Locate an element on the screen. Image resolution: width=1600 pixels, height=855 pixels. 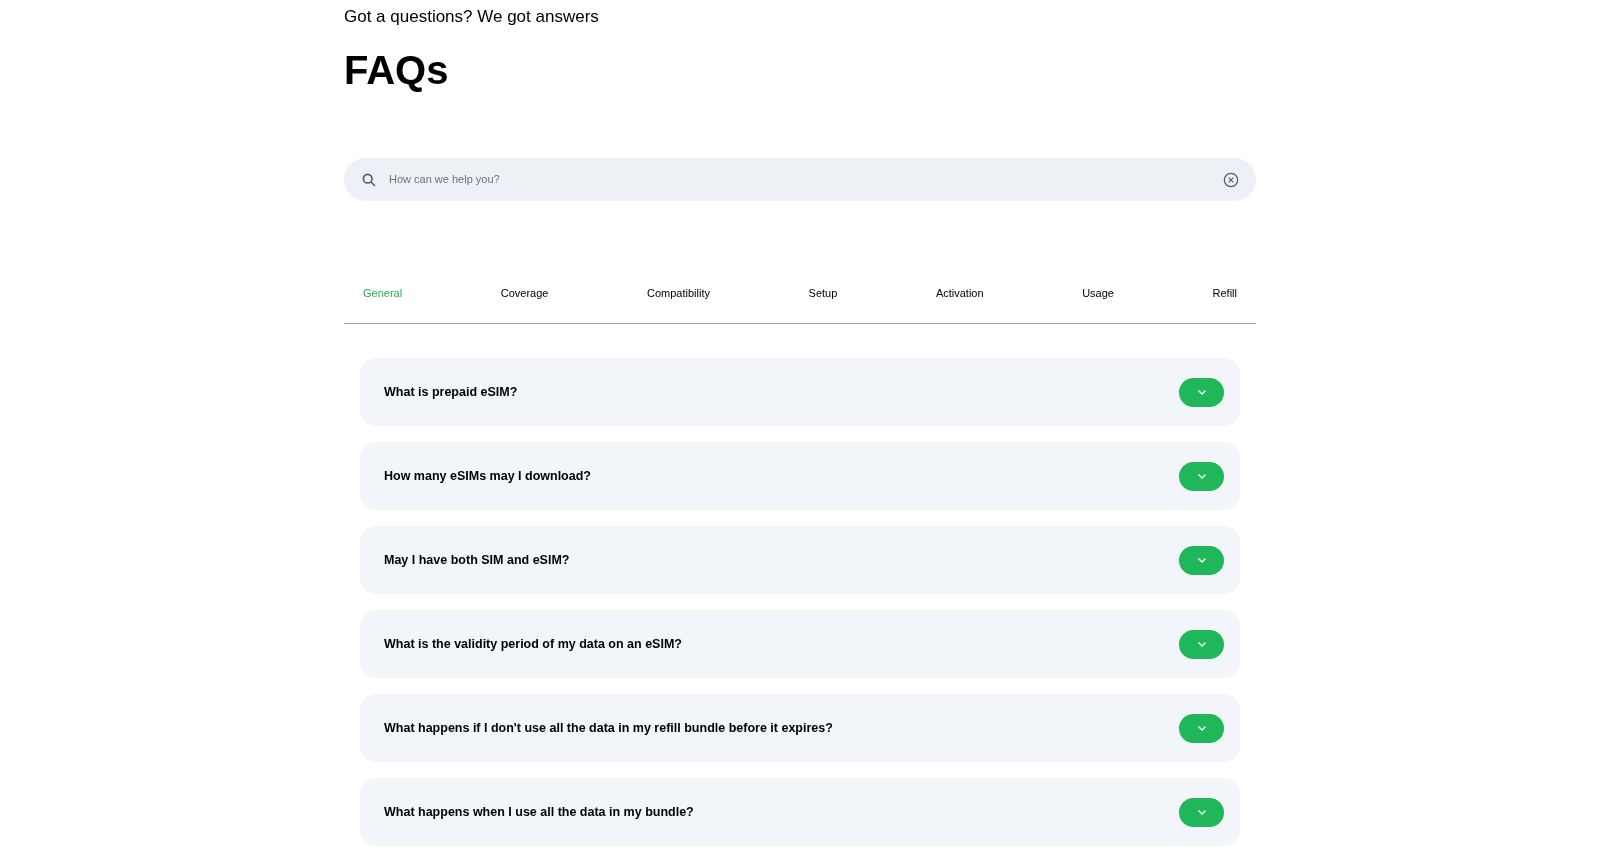
faq-item: What happens if I don't use all the data in my refill bundle before it expires? is located at coordinates (800, 728).